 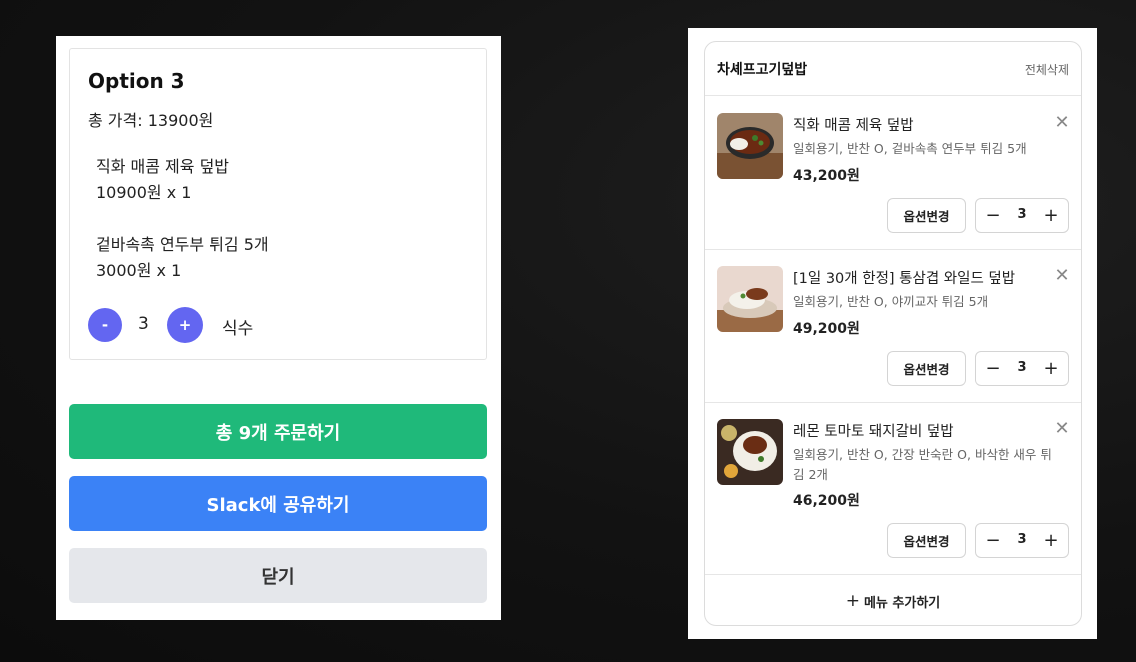 I want to click on cart-header: 차셰프고기덮밥 전체삭제, so click(x=893, y=69).